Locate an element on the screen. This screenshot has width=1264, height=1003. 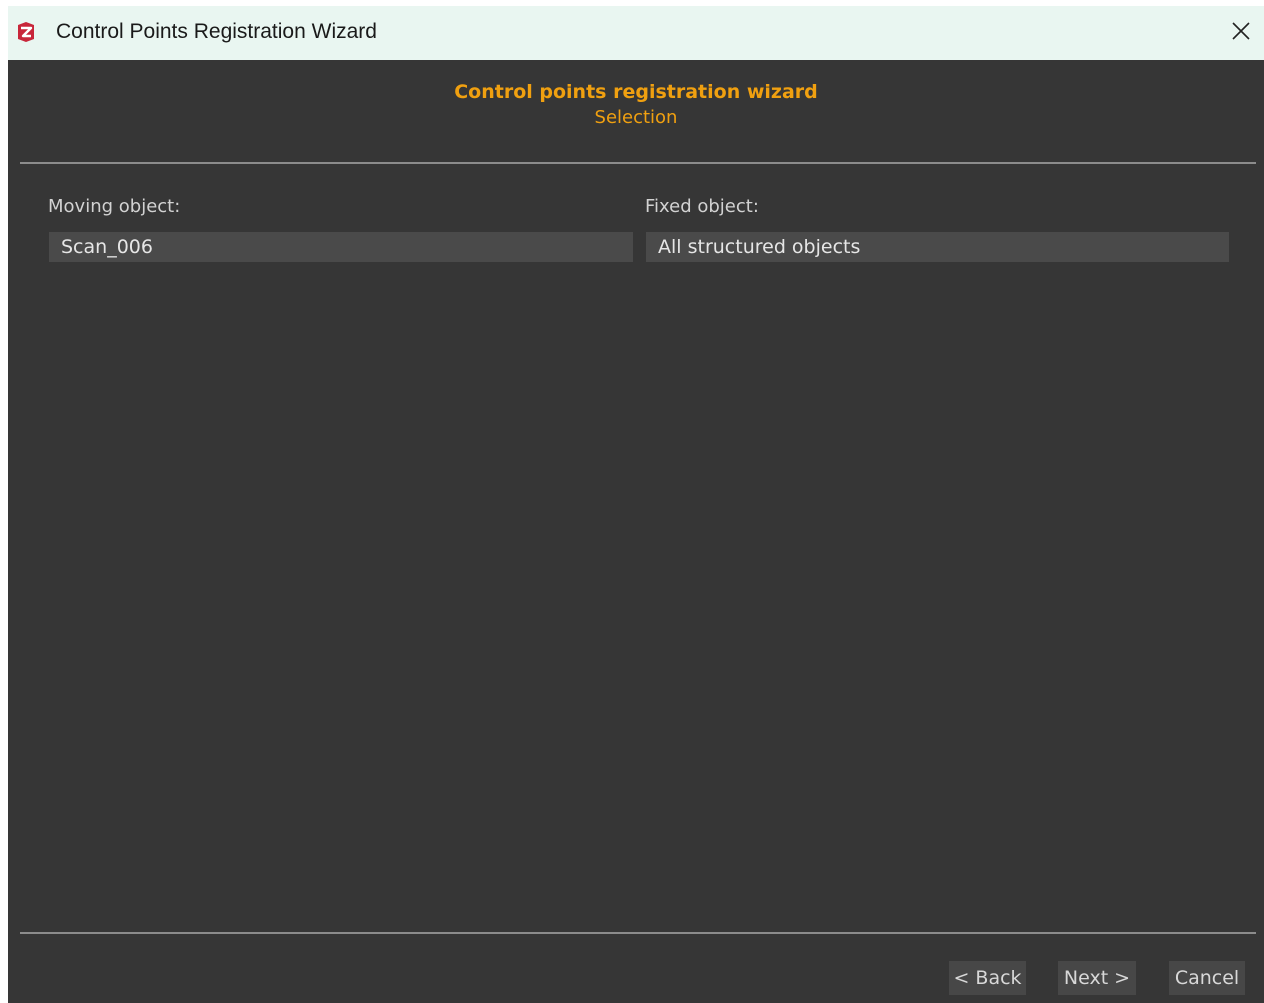
close-button is located at coordinates (1241, 33).